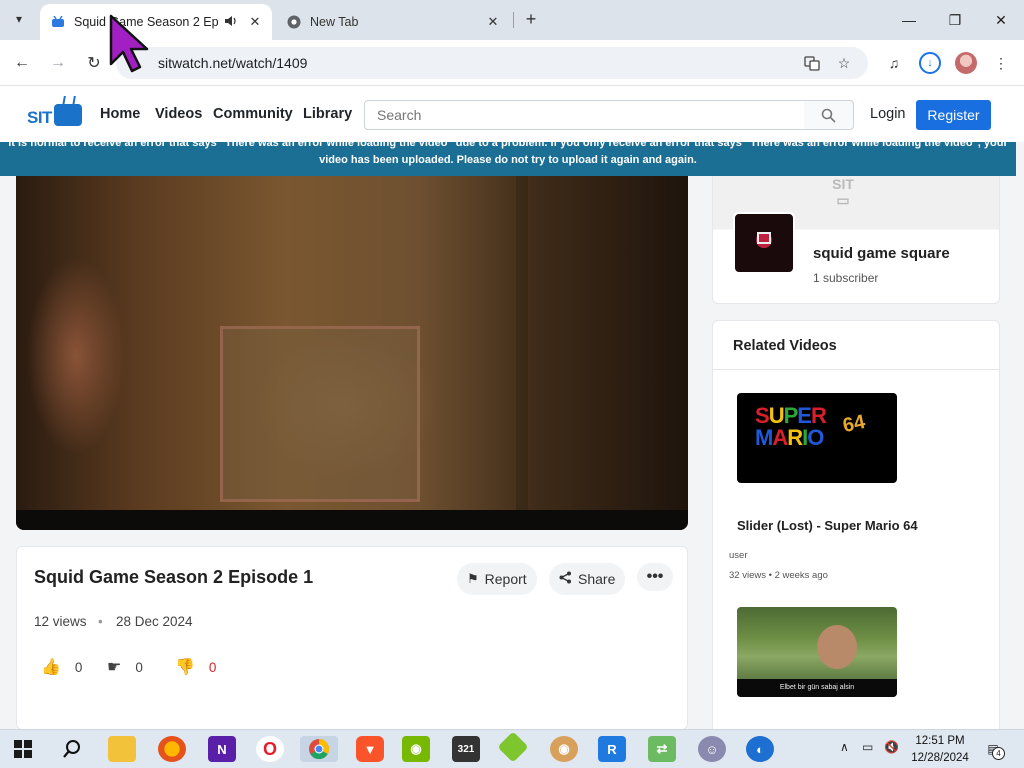 The height and width of the screenshot is (768, 1024). What do you see at coordinates (23, 749) in the screenshot?
I see `windows-start-icon` at bounding box center [23, 749].